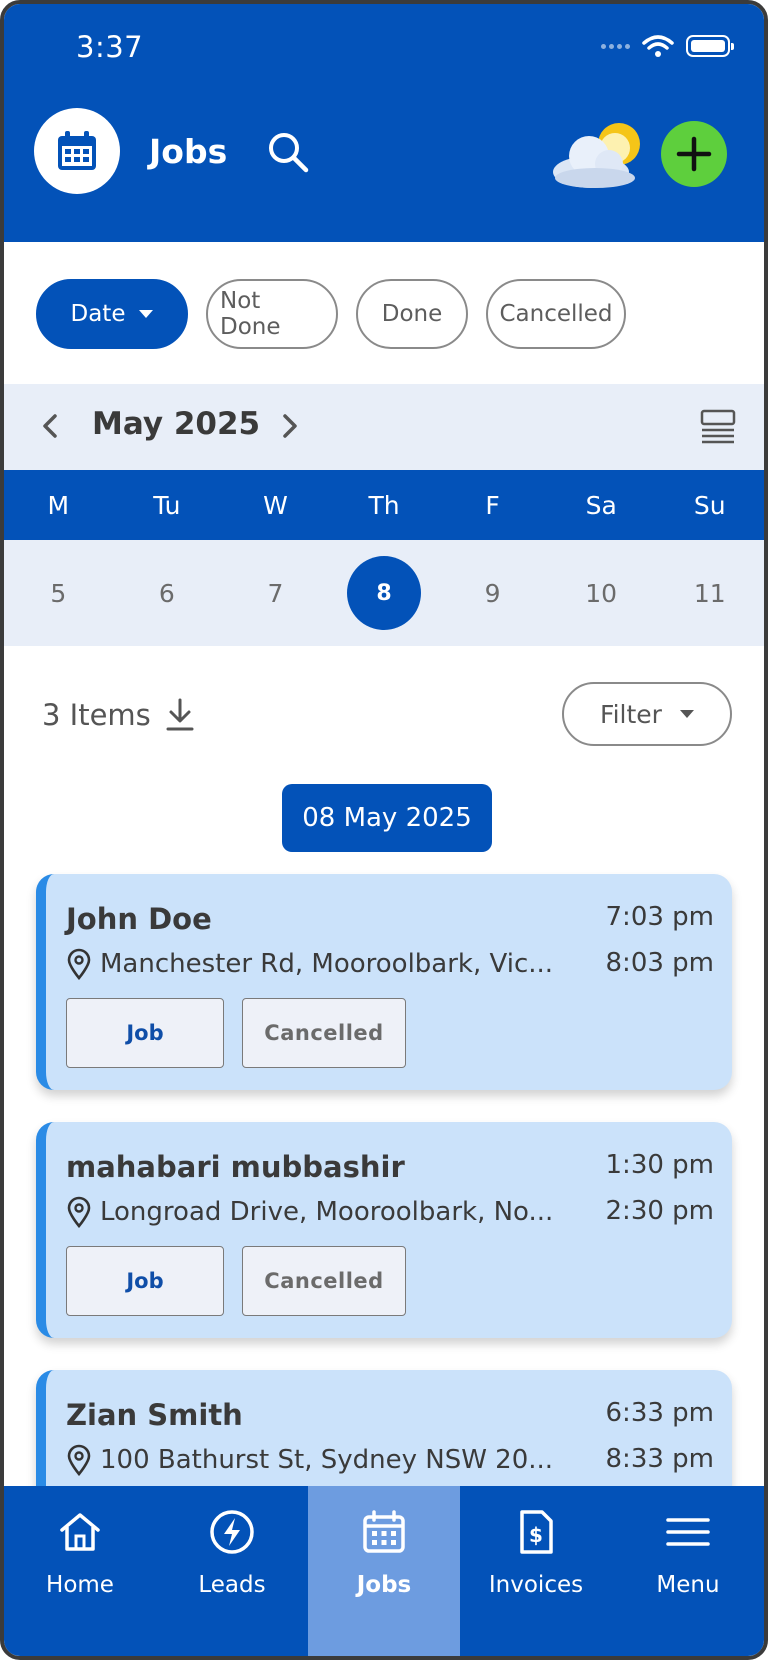  Describe the element at coordinates (384, 123) in the screenshot. I see `app-header: 3:37 Jobs` at that location.